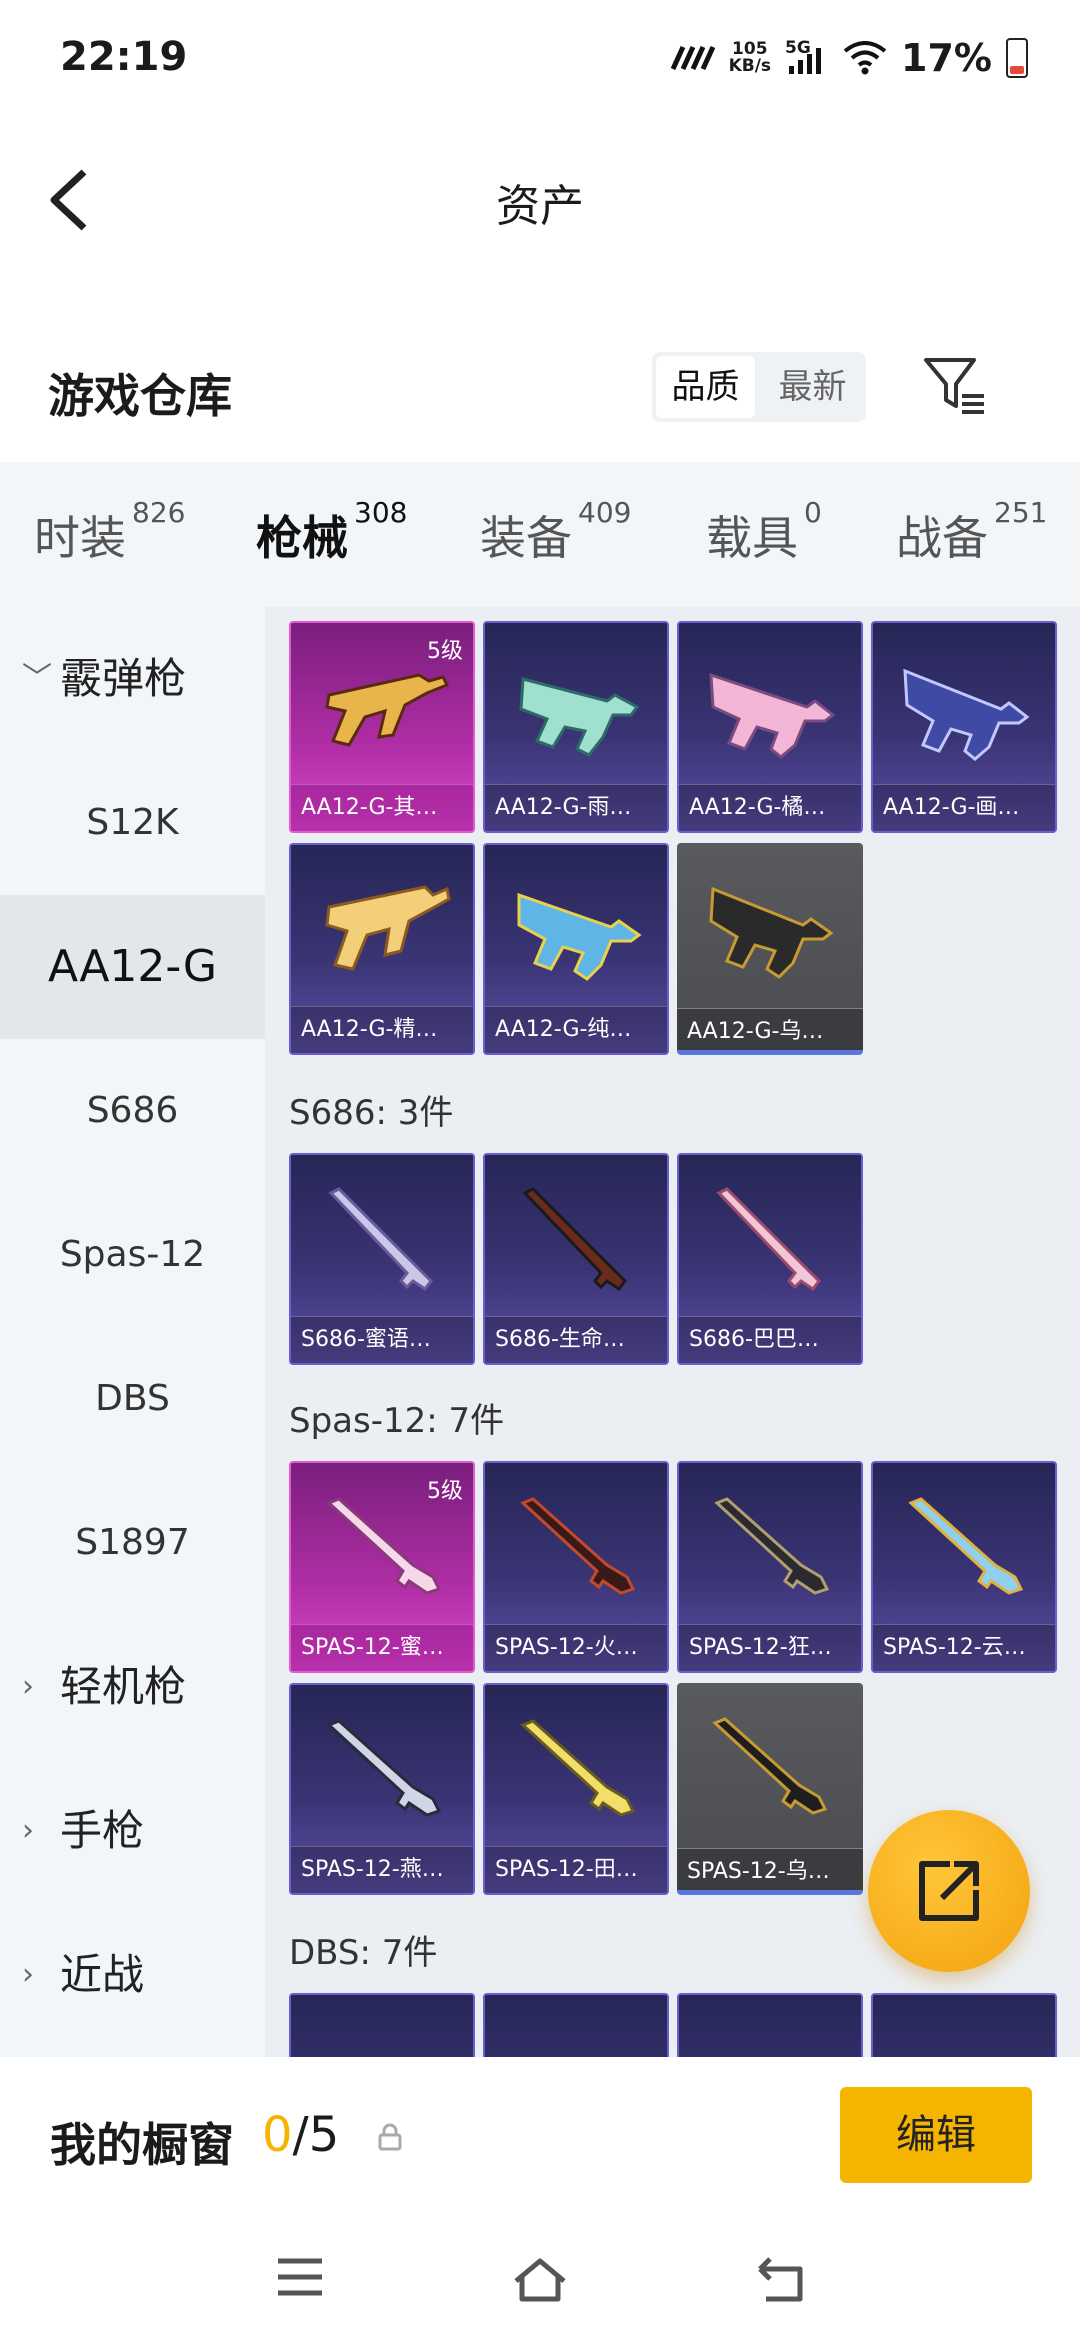 This screenshot has width=1080, height=2344. What do you see at coordinates (363, 1953) in the screenshot?
I see `section-header-dbs: DBS: 7件` at bounding box center [363, 1953].